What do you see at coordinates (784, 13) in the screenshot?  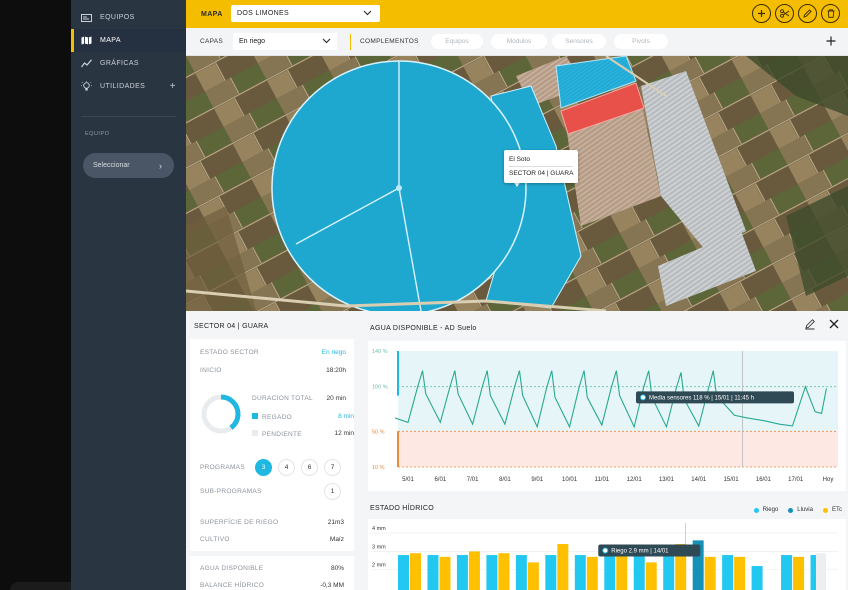 I see `cut-button` at bounding box center [784, 13].